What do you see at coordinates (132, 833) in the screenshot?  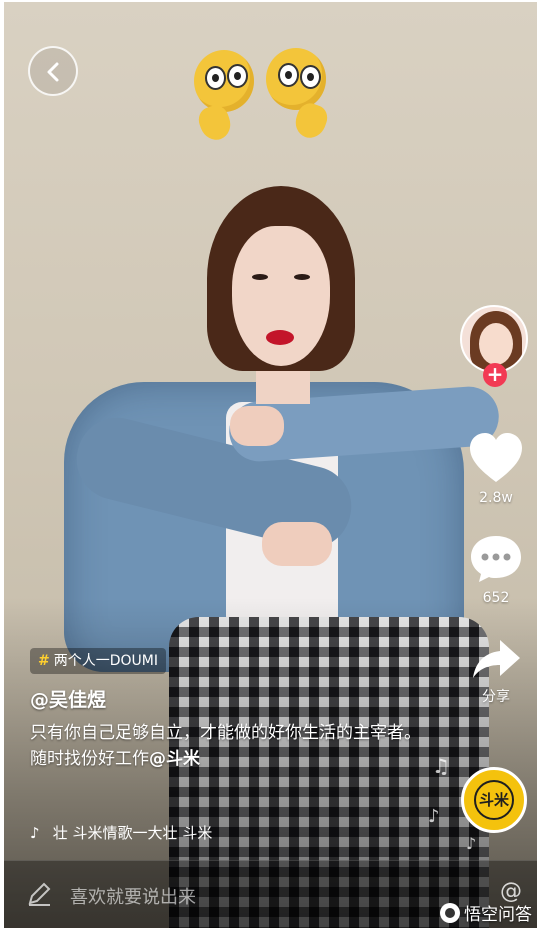 I see `music-title: 壮 斗米情歌一大壮 斗米` at bounding box center [132, 833].